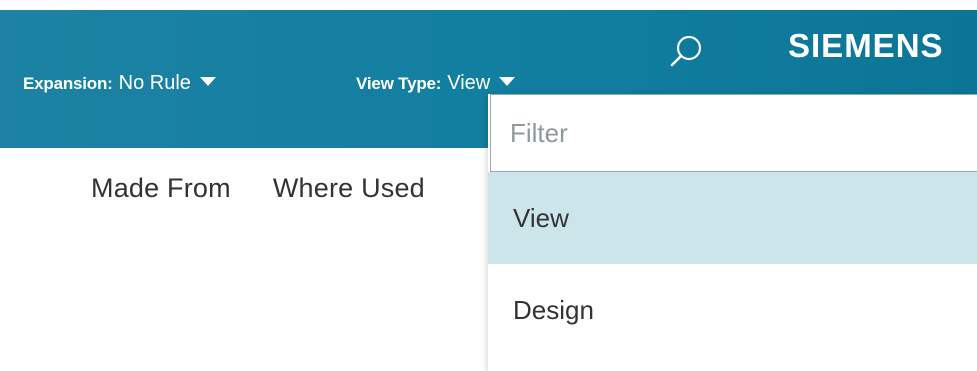 The height and width of the screenshot is (371, 977). I want to click on subtabs: Made From Where Used, so click(258, 188).